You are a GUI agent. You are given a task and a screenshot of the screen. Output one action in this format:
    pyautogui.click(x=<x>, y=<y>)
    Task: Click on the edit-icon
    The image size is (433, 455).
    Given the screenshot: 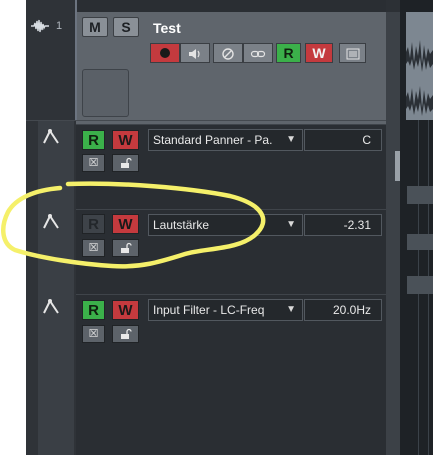 What is the action you would take?
    pyautogui.click(x=228, y=54)
    